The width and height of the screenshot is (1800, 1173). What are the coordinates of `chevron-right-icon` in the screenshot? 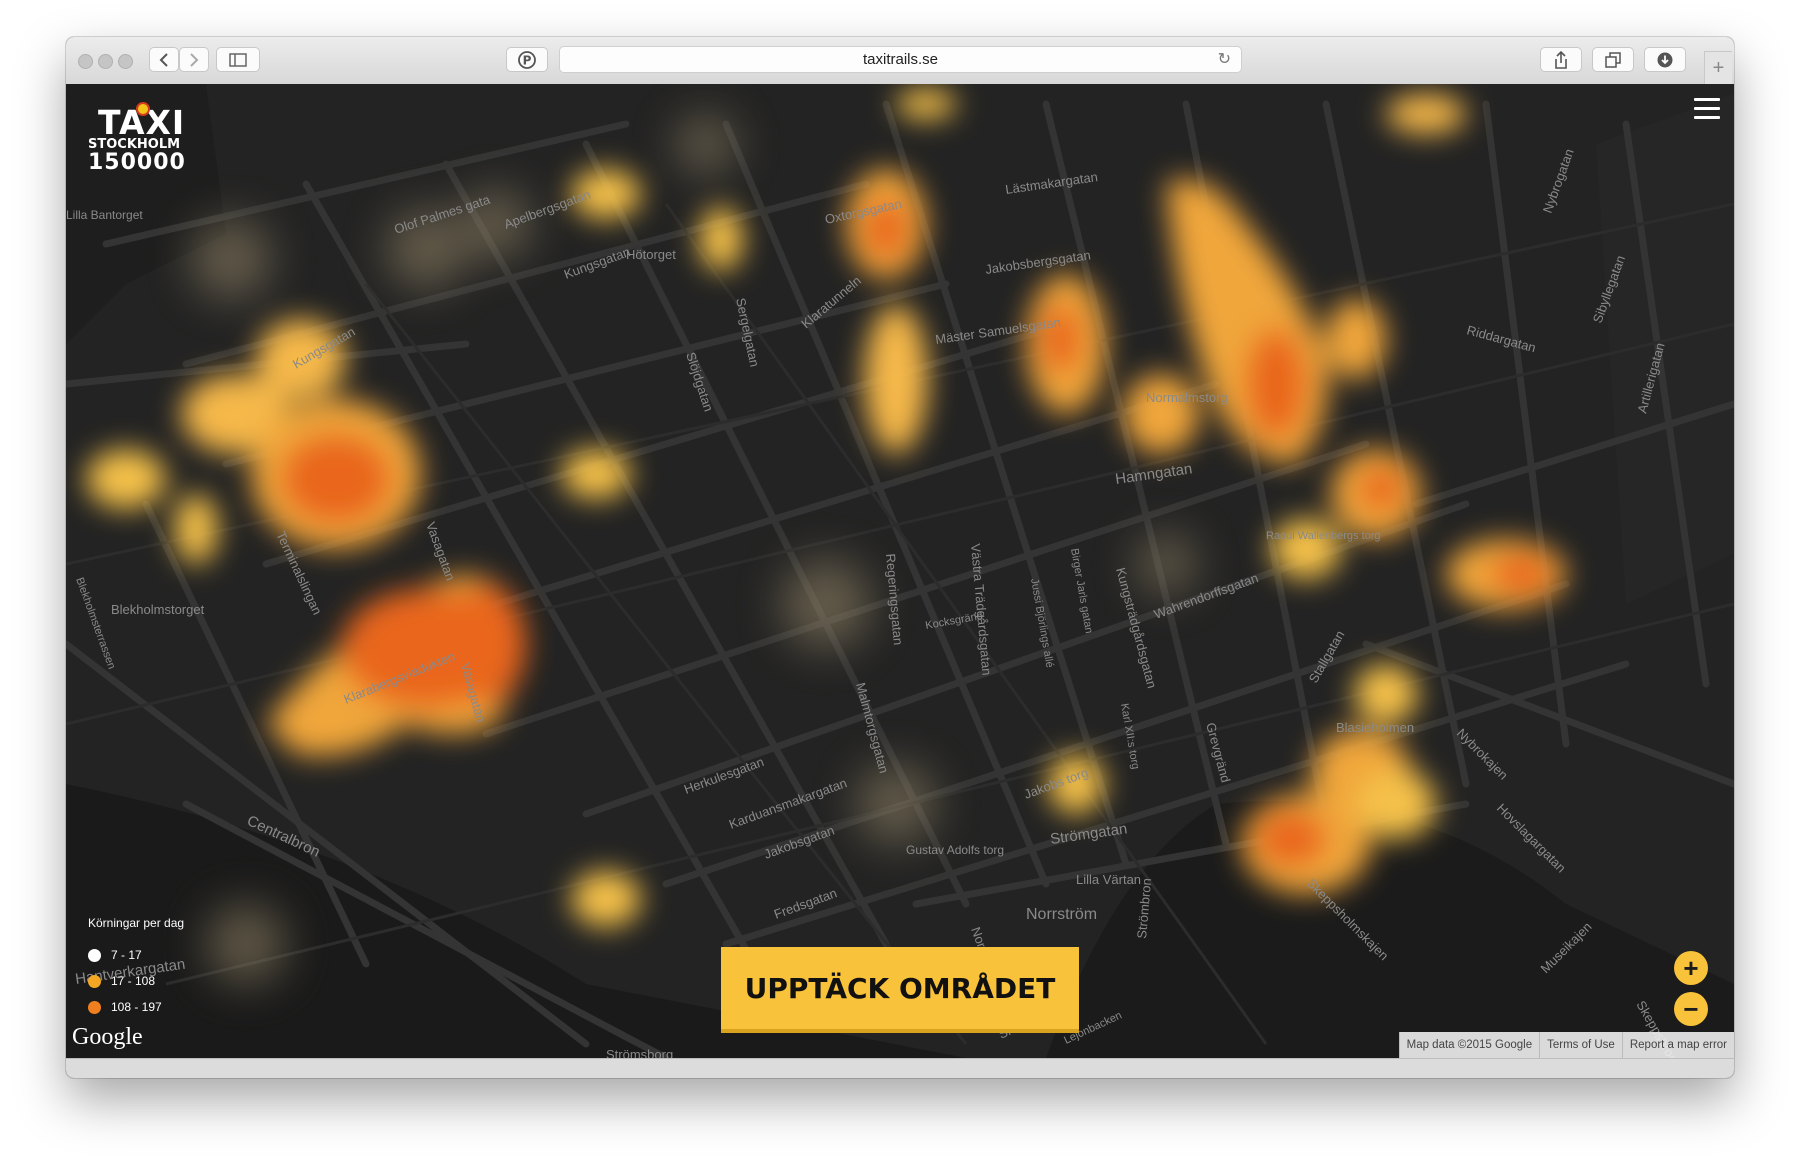 It's located at (194, 59).